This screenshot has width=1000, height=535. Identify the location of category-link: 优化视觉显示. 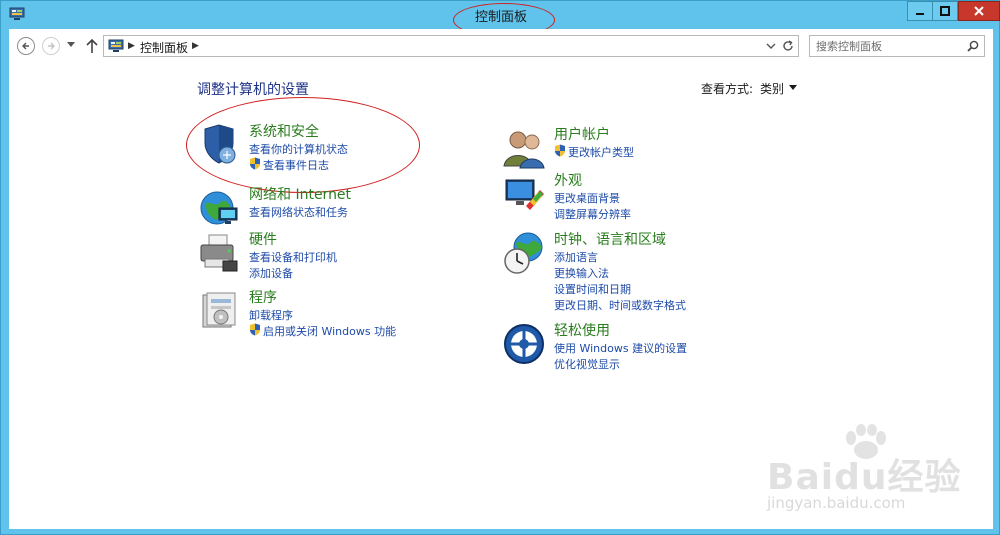
(587, 364).